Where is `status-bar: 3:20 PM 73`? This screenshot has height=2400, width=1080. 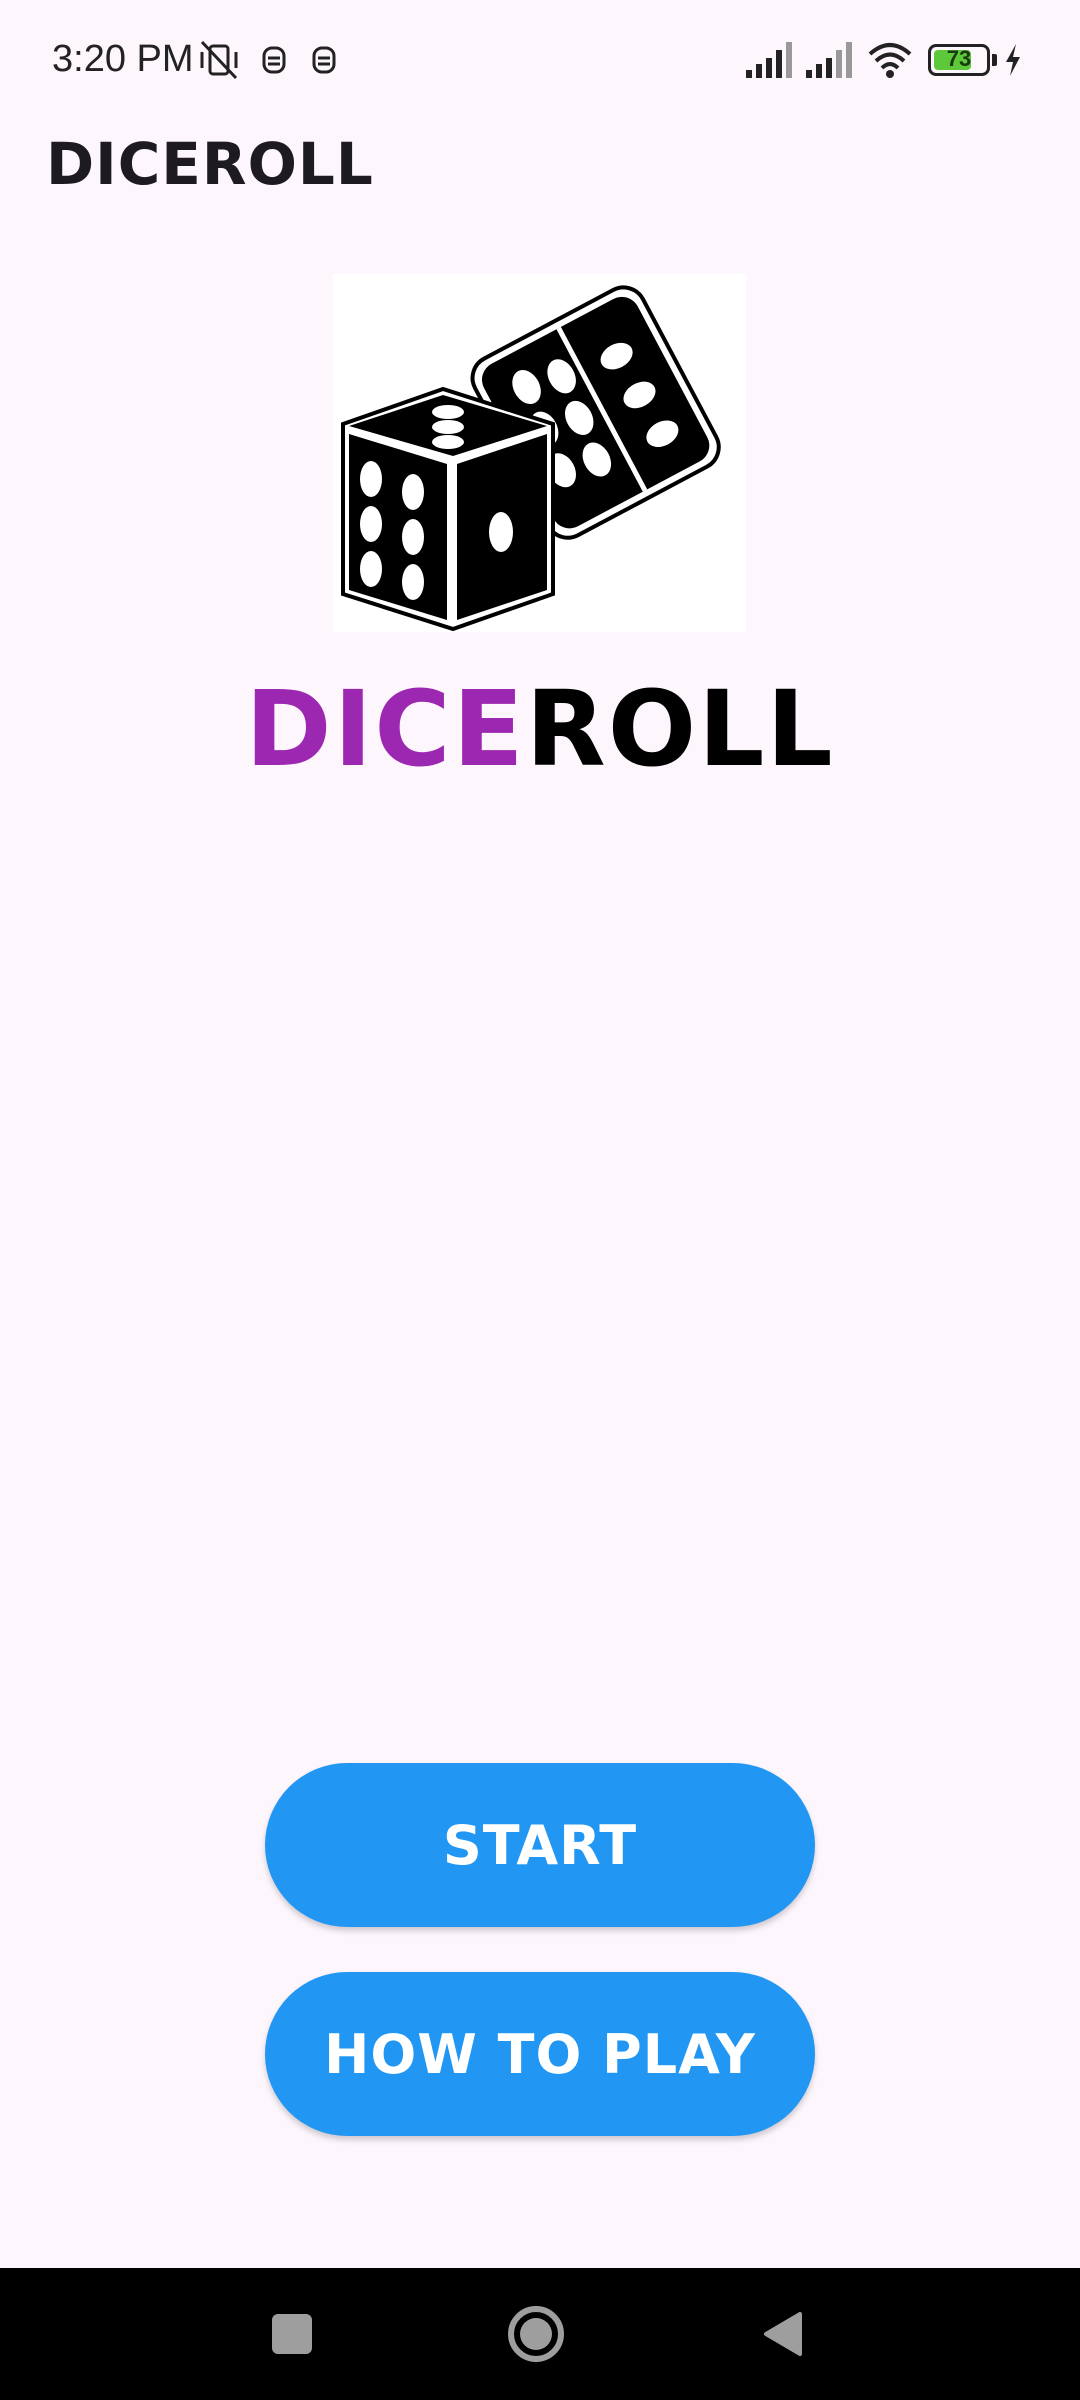
status-bar: 3:20 PM 73 is located at coordinates (540, 60).